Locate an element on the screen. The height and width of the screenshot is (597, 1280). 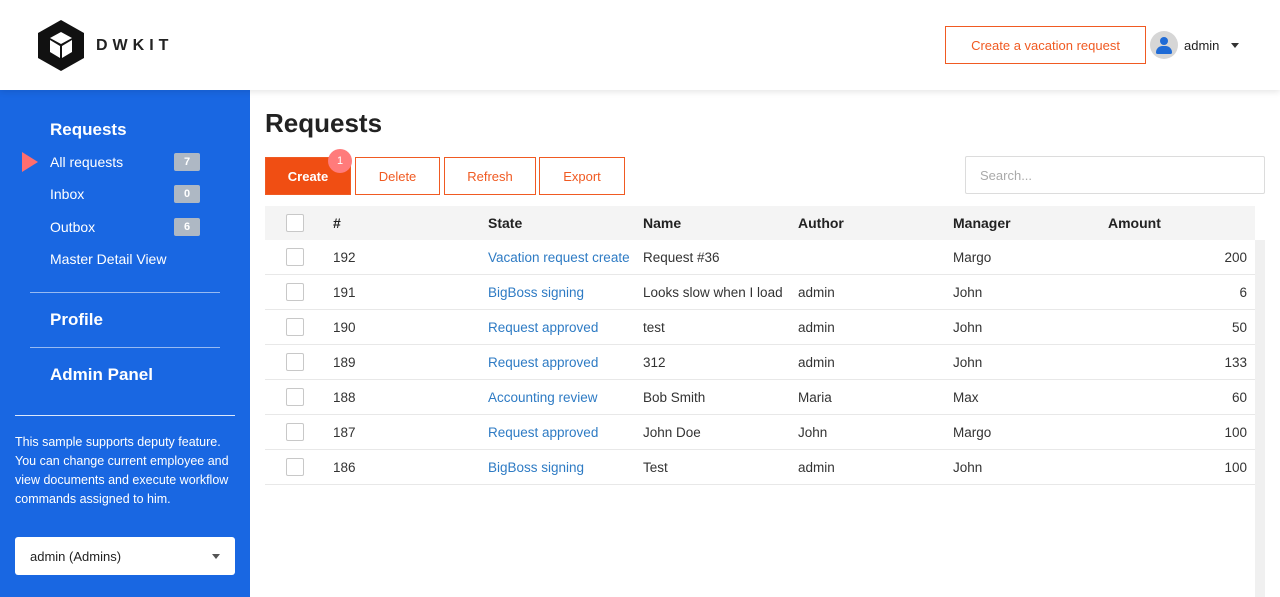
select-all-checkbox is located at coordinates (295, 223).